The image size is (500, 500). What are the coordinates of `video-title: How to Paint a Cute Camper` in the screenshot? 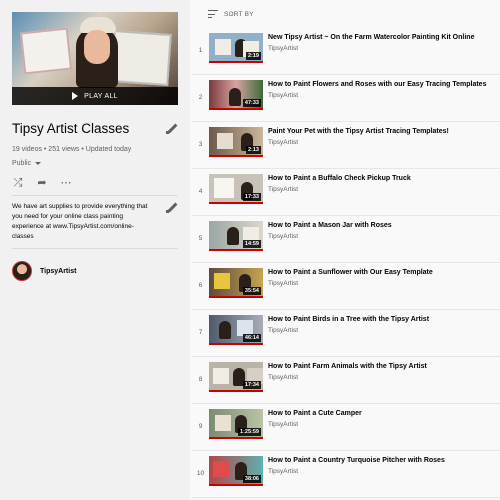 It's located at (315, 413).